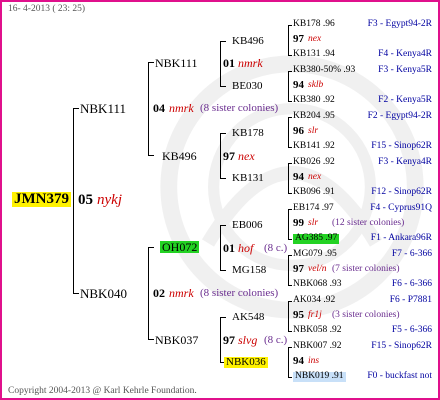  Describe the element at coordinates (239, 293) in the screenshot. I see `gen2b-note: (8 sister colonies)` at that location.